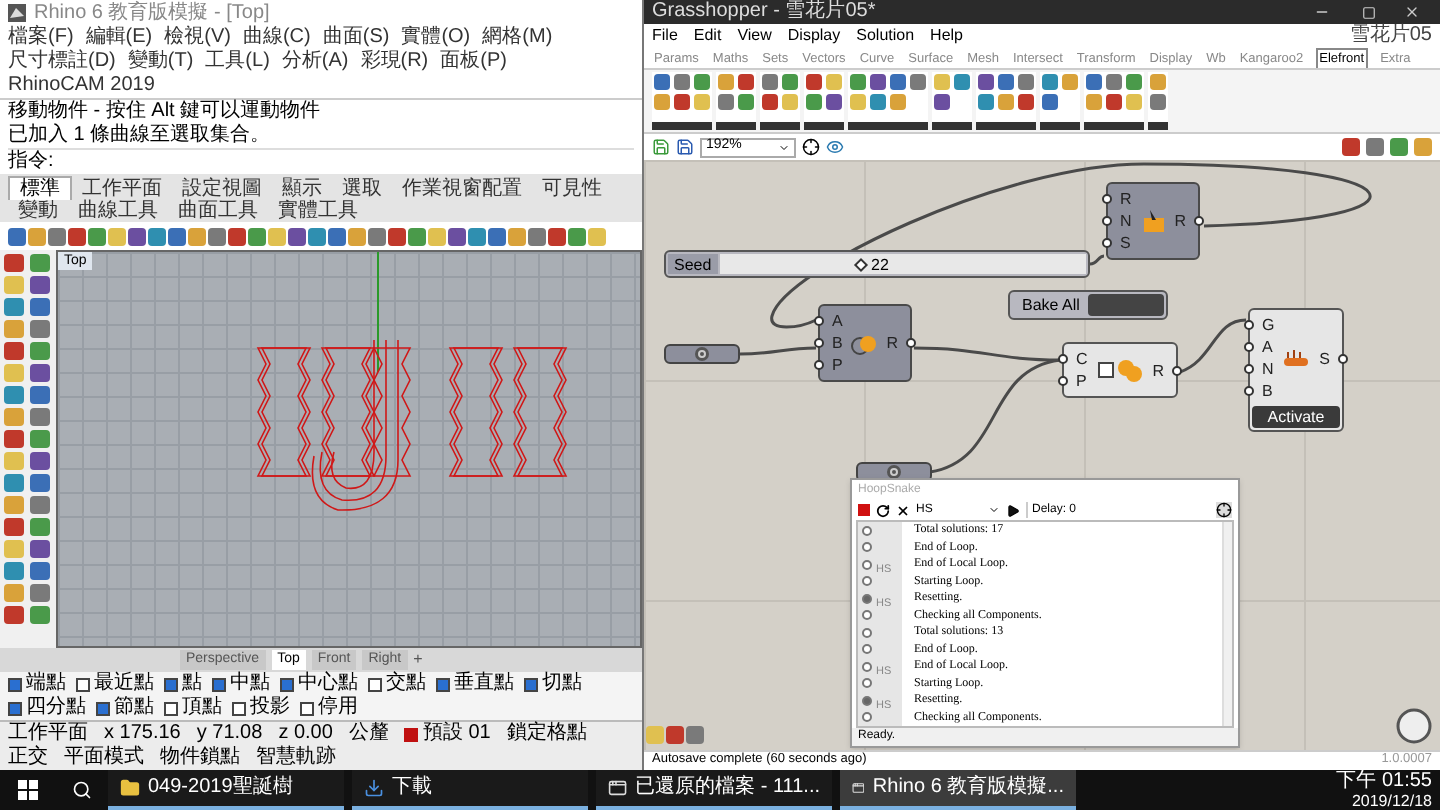  I want to click on component-node: C P R, so click(1120, 370).